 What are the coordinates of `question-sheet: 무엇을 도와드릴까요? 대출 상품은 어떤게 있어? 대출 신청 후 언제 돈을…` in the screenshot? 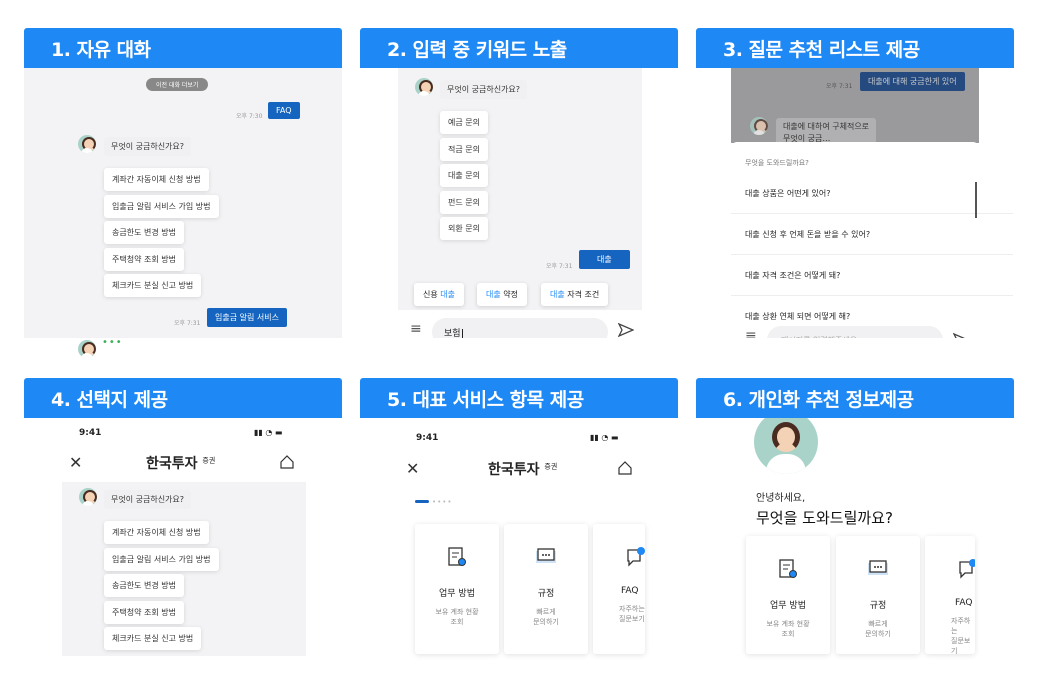 It's located at (872, 240).